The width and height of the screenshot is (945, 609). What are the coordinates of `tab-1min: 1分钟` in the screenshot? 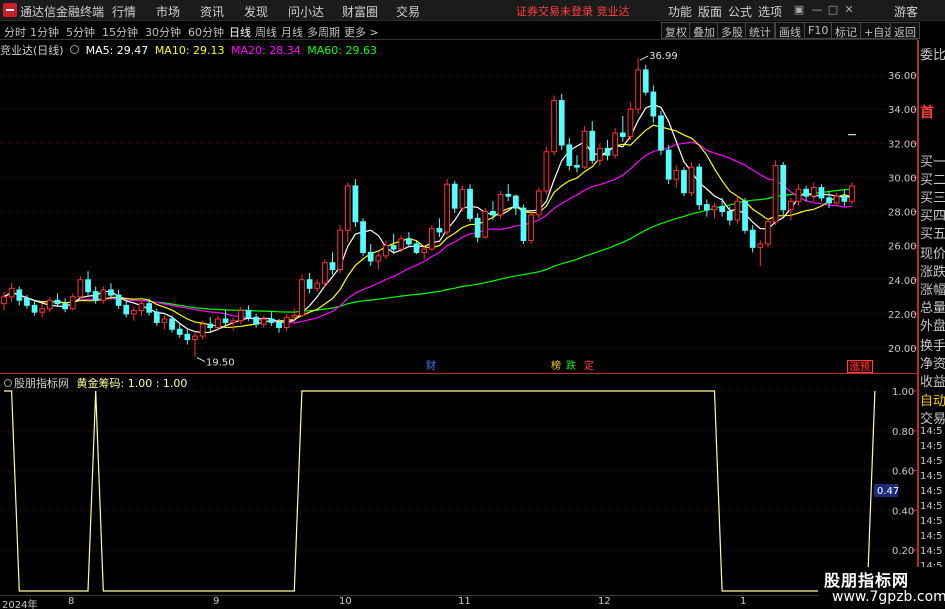 It's located at (44, 32).